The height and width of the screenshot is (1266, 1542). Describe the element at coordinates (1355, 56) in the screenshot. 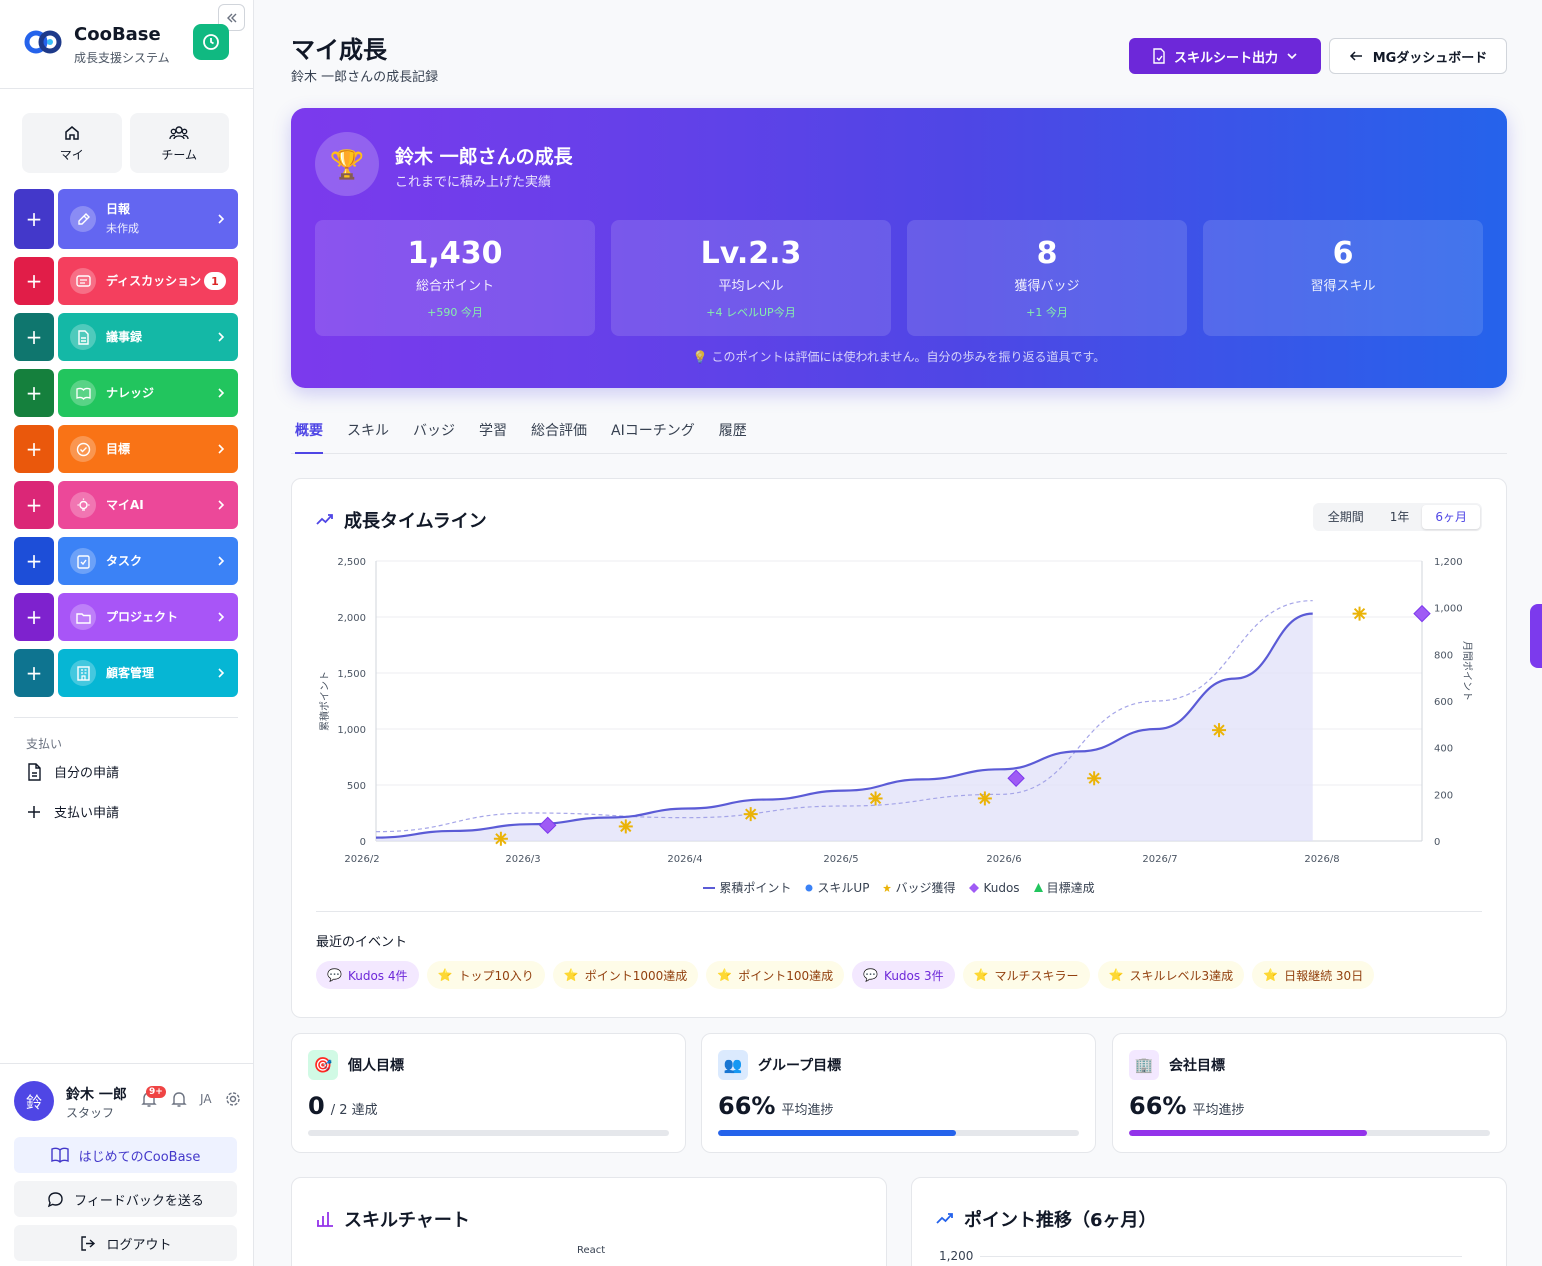

I see `arrow-left-icon` at that location.